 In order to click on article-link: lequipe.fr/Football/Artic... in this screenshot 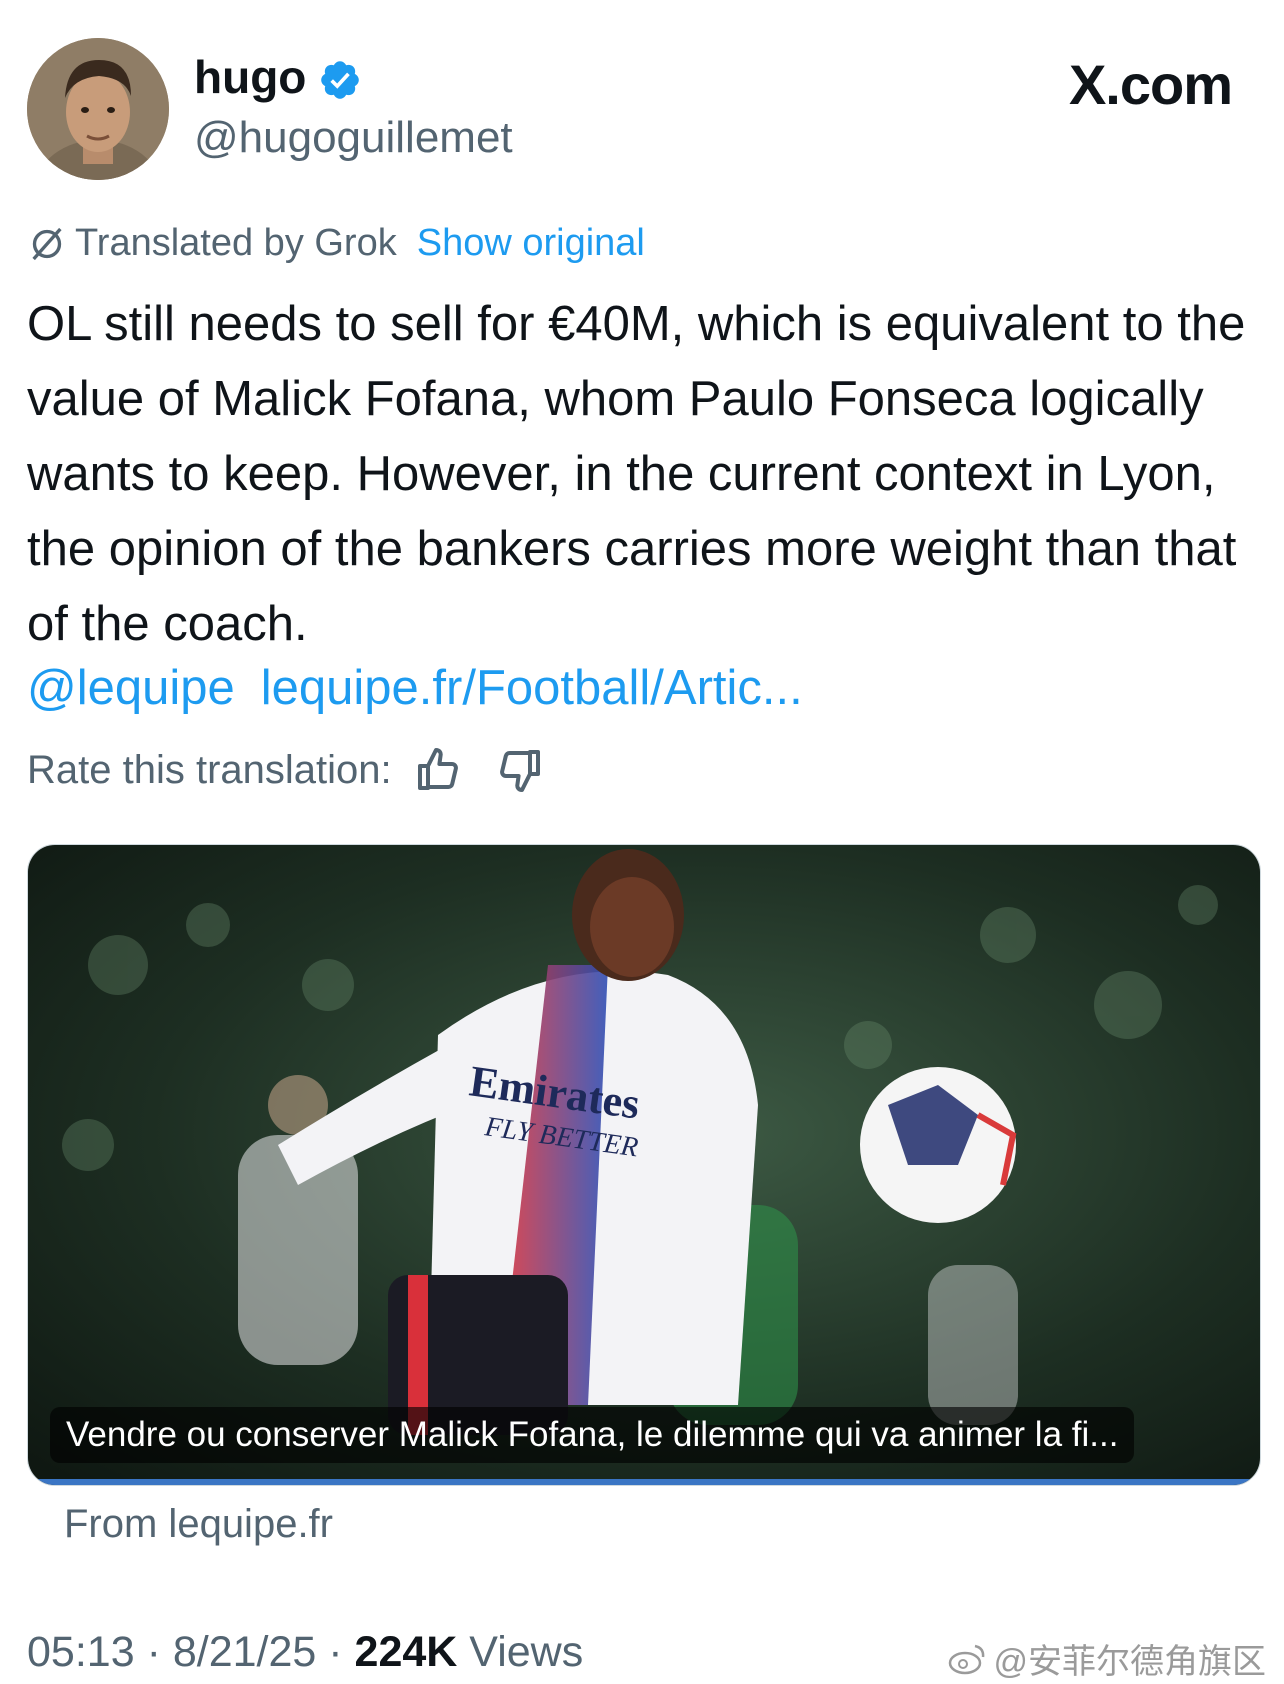, I will do `click(532, 688)`.